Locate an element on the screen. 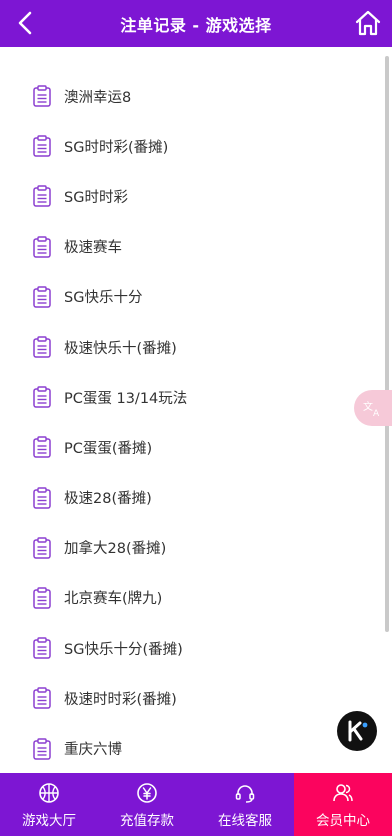 The image size is (392, 836). list-item-label: SG时时彩(番摊) is located at coordinates (116, 147).